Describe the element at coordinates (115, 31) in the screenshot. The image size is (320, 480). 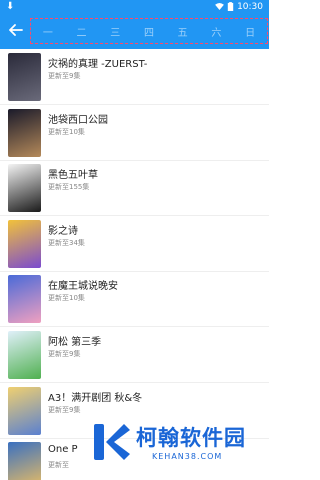
I see `tab-day: 三` at that location.